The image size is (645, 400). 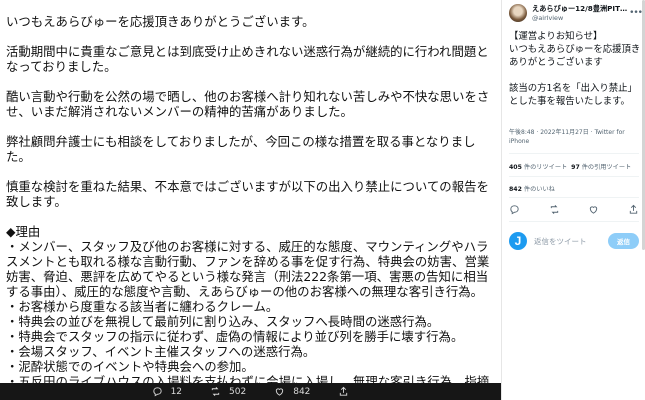 I want to click on tweet-header: えあらびゅー12/8豊洲PIT… @airlview •••, so click(x=573, y=13).